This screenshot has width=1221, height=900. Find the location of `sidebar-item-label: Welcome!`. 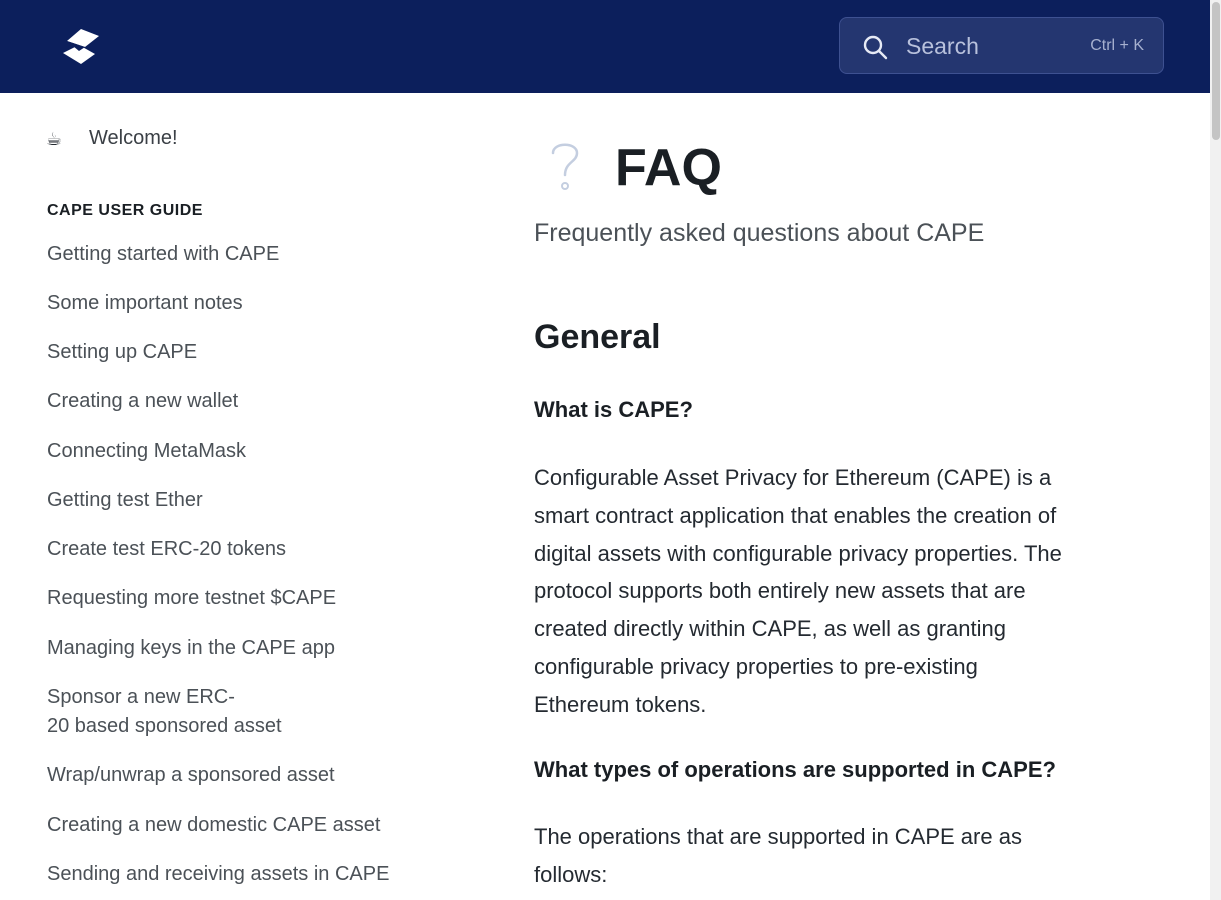

sidebar-item-label: Welcome! is located at coordinates (133, 138).